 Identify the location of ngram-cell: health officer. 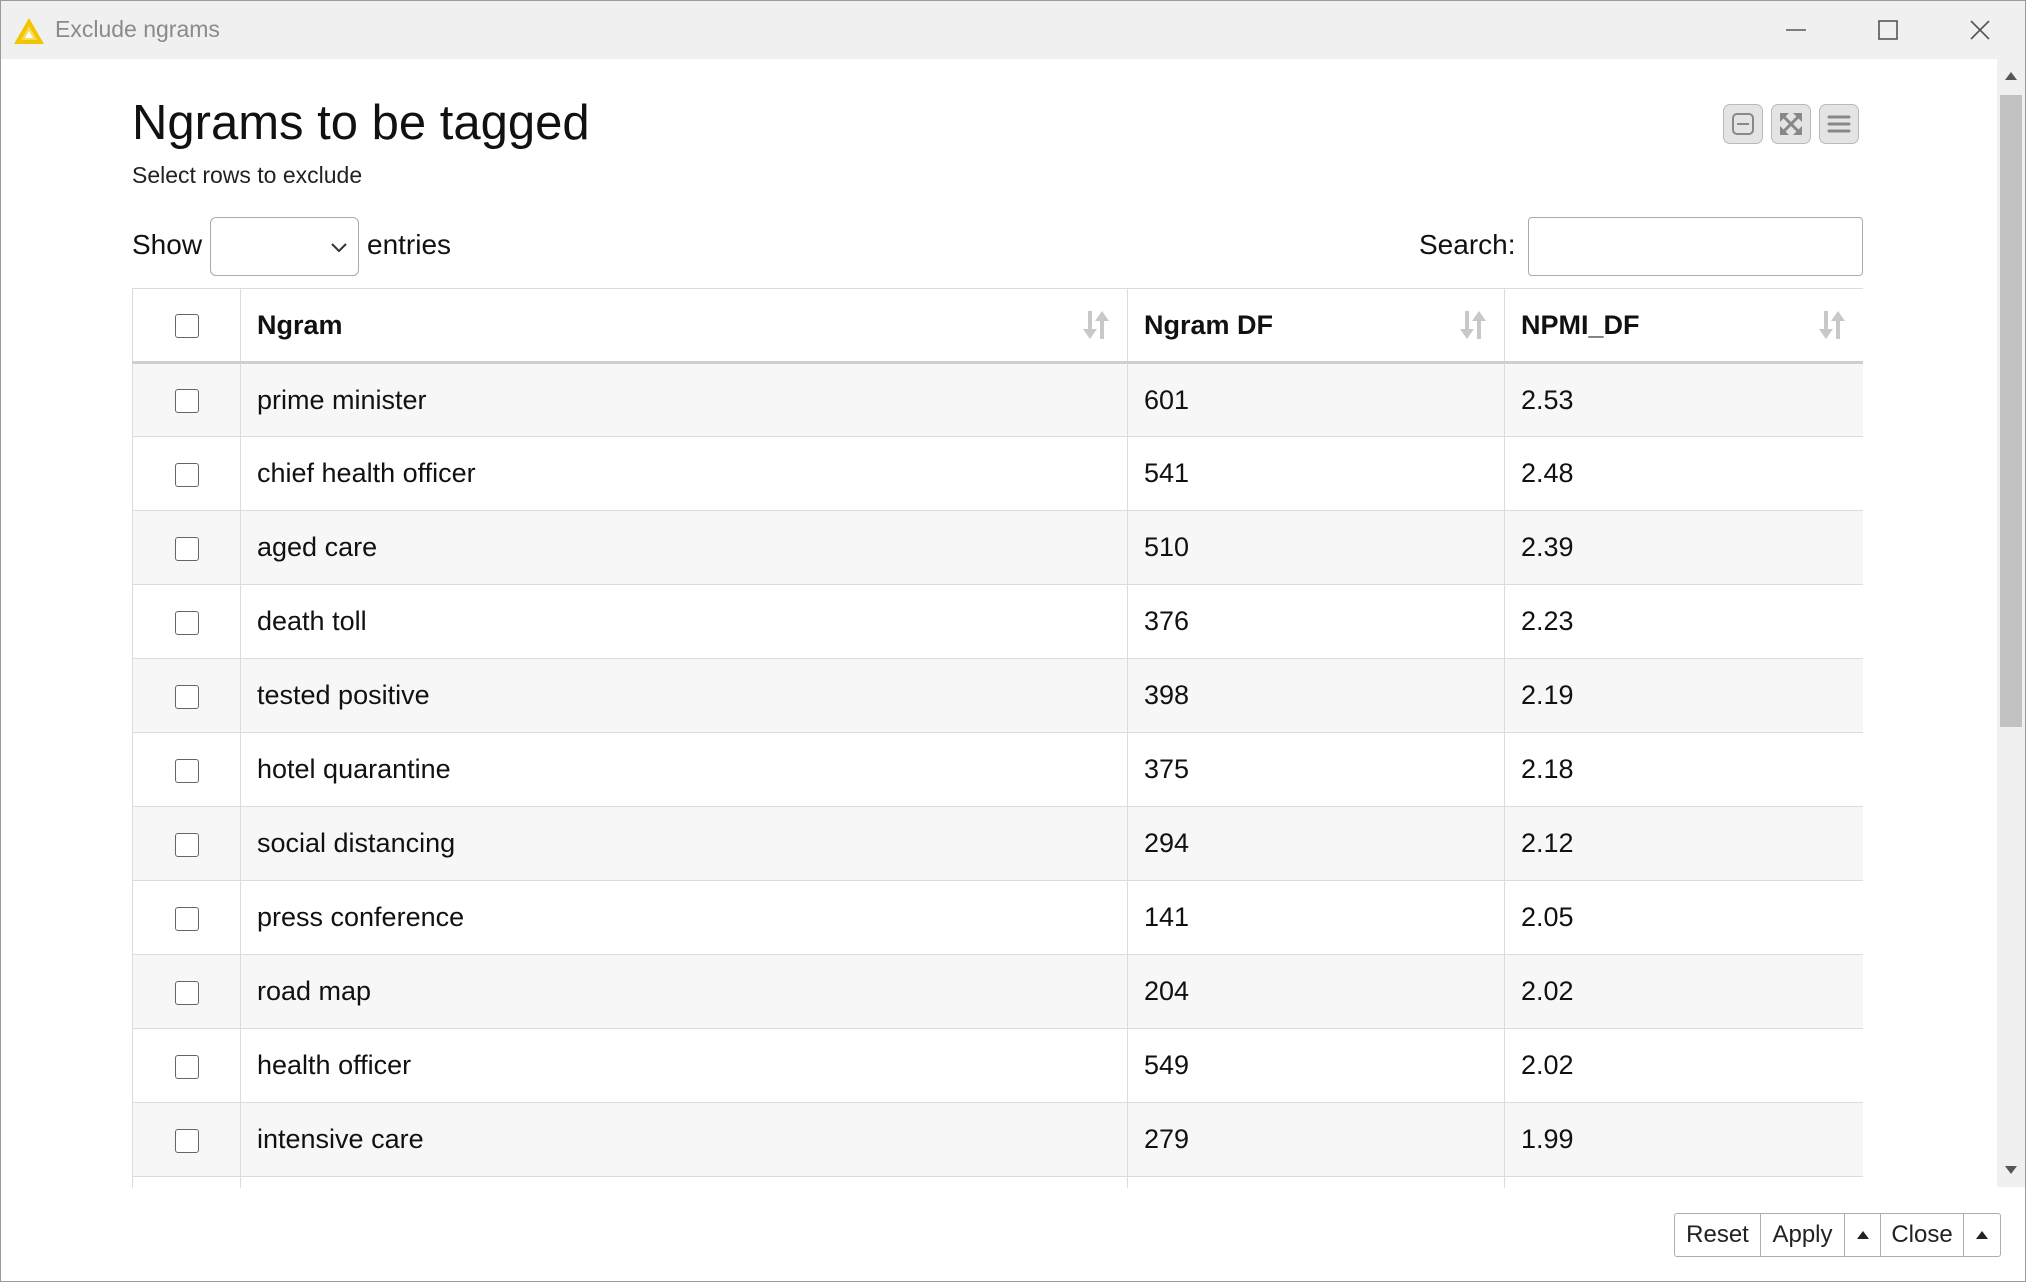
(684, 1065).